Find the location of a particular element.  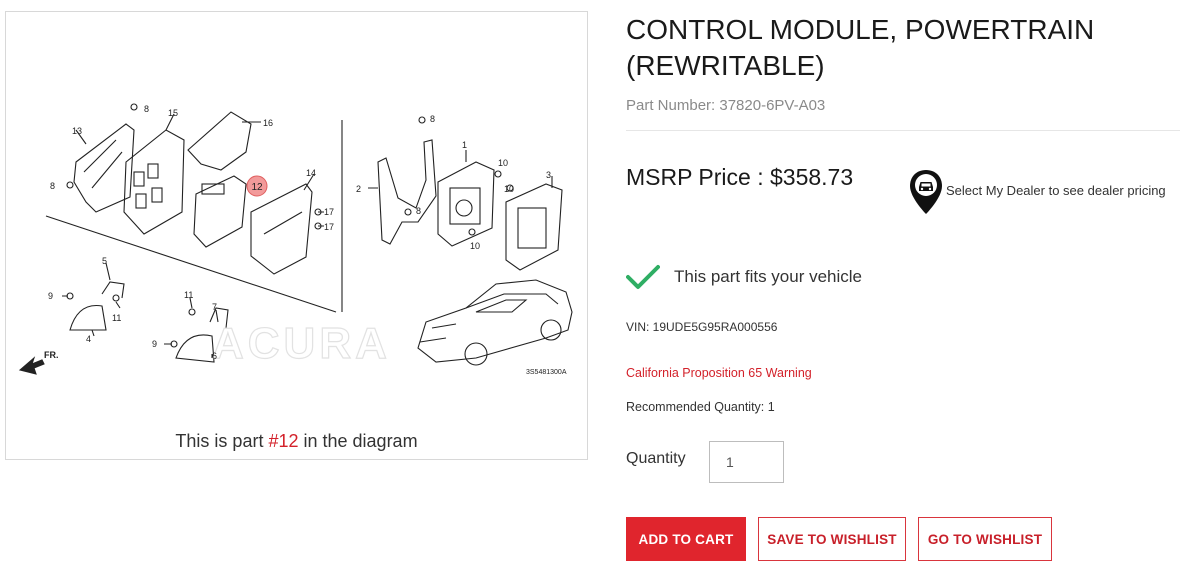

map-pin-car-icon is located at coordinates (926, 192).